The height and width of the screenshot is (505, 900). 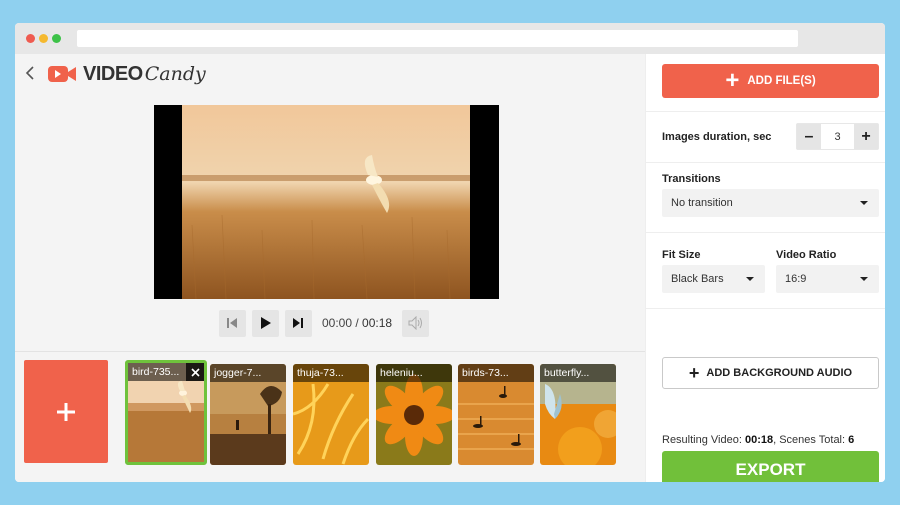 I want to click on plus-icon, so click(x=66, y=411).